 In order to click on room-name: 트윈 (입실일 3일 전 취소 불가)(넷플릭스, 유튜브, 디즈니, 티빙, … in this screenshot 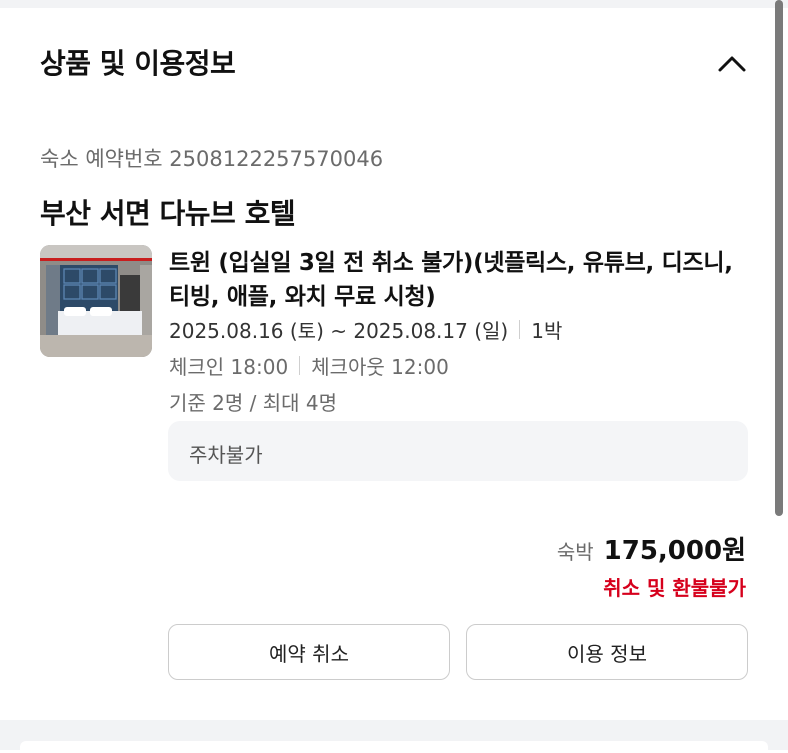, I will do `click(451, 280)`.